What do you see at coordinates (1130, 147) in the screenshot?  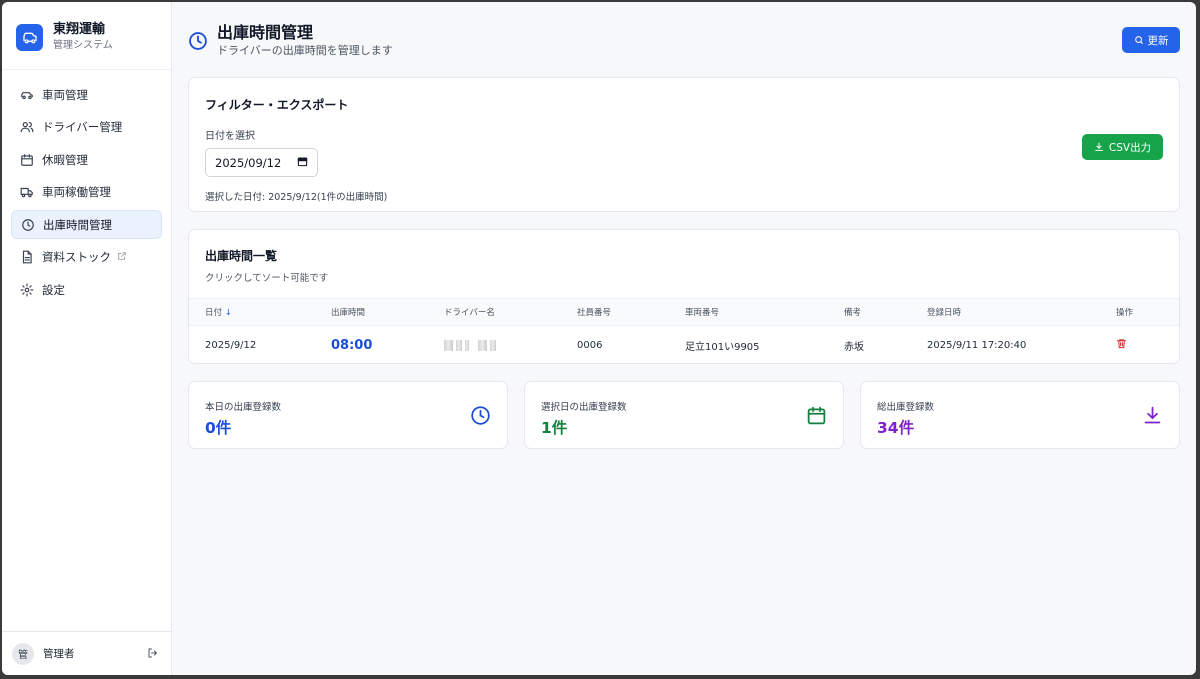 I see `csv-label: CSV出力` at bounding box center [1130, 147].